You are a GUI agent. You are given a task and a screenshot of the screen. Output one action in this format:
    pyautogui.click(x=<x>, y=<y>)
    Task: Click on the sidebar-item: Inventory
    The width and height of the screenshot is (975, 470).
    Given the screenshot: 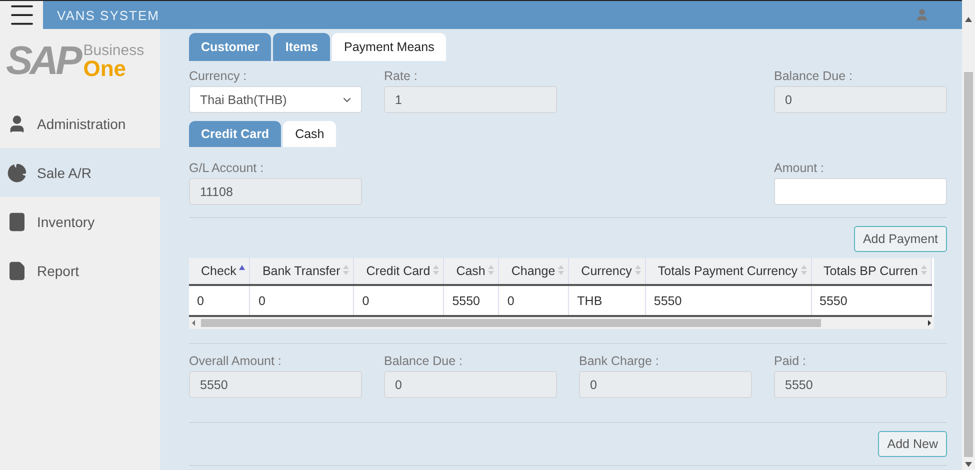 What is the action you would take?
    pyautogui.click(x=80, y=221)
    